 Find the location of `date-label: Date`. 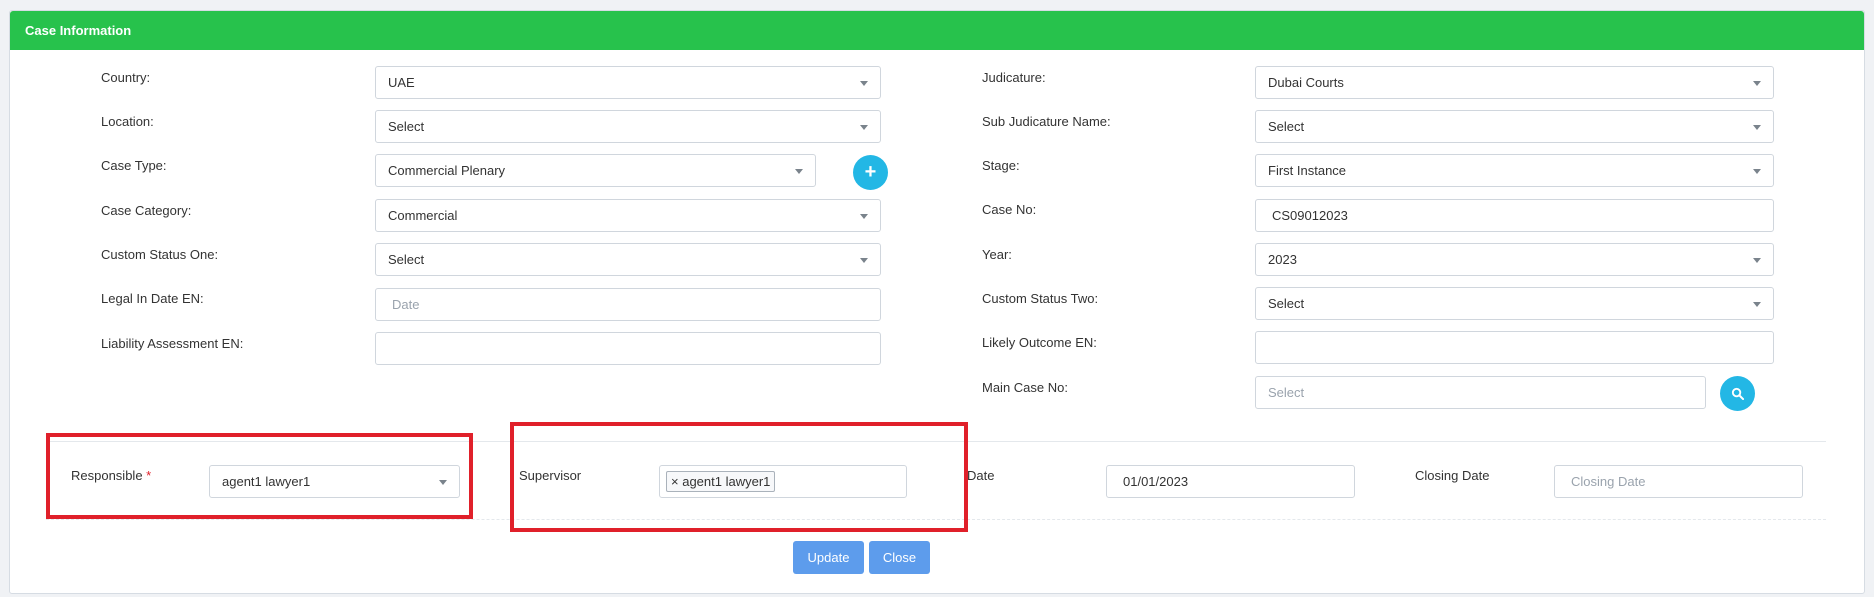

date-label: Date is located at coordinates (981, 475).